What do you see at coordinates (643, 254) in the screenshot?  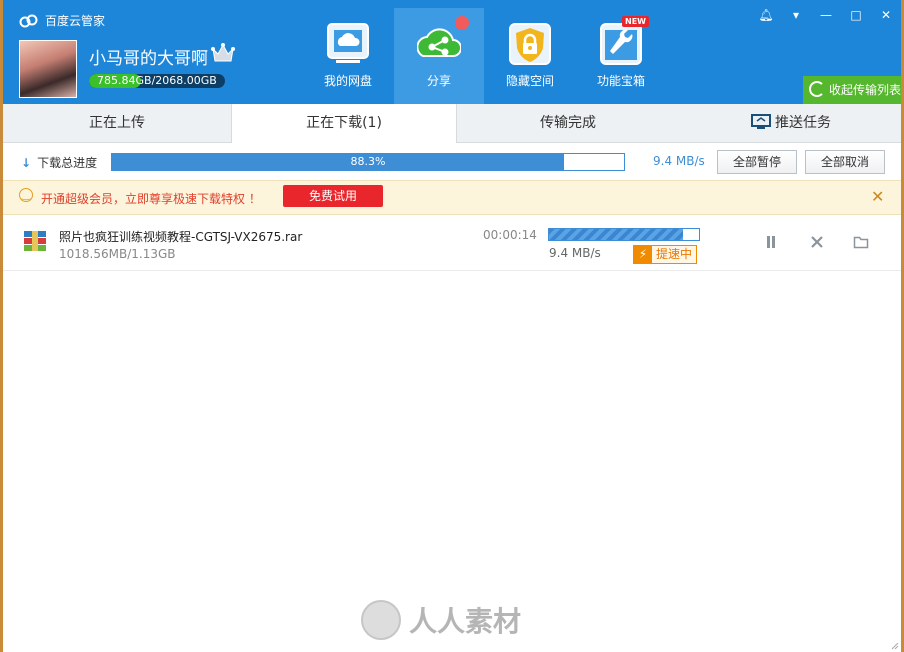 I see `lightning-icon: ⚡︎` at bounding box center [643, 254].